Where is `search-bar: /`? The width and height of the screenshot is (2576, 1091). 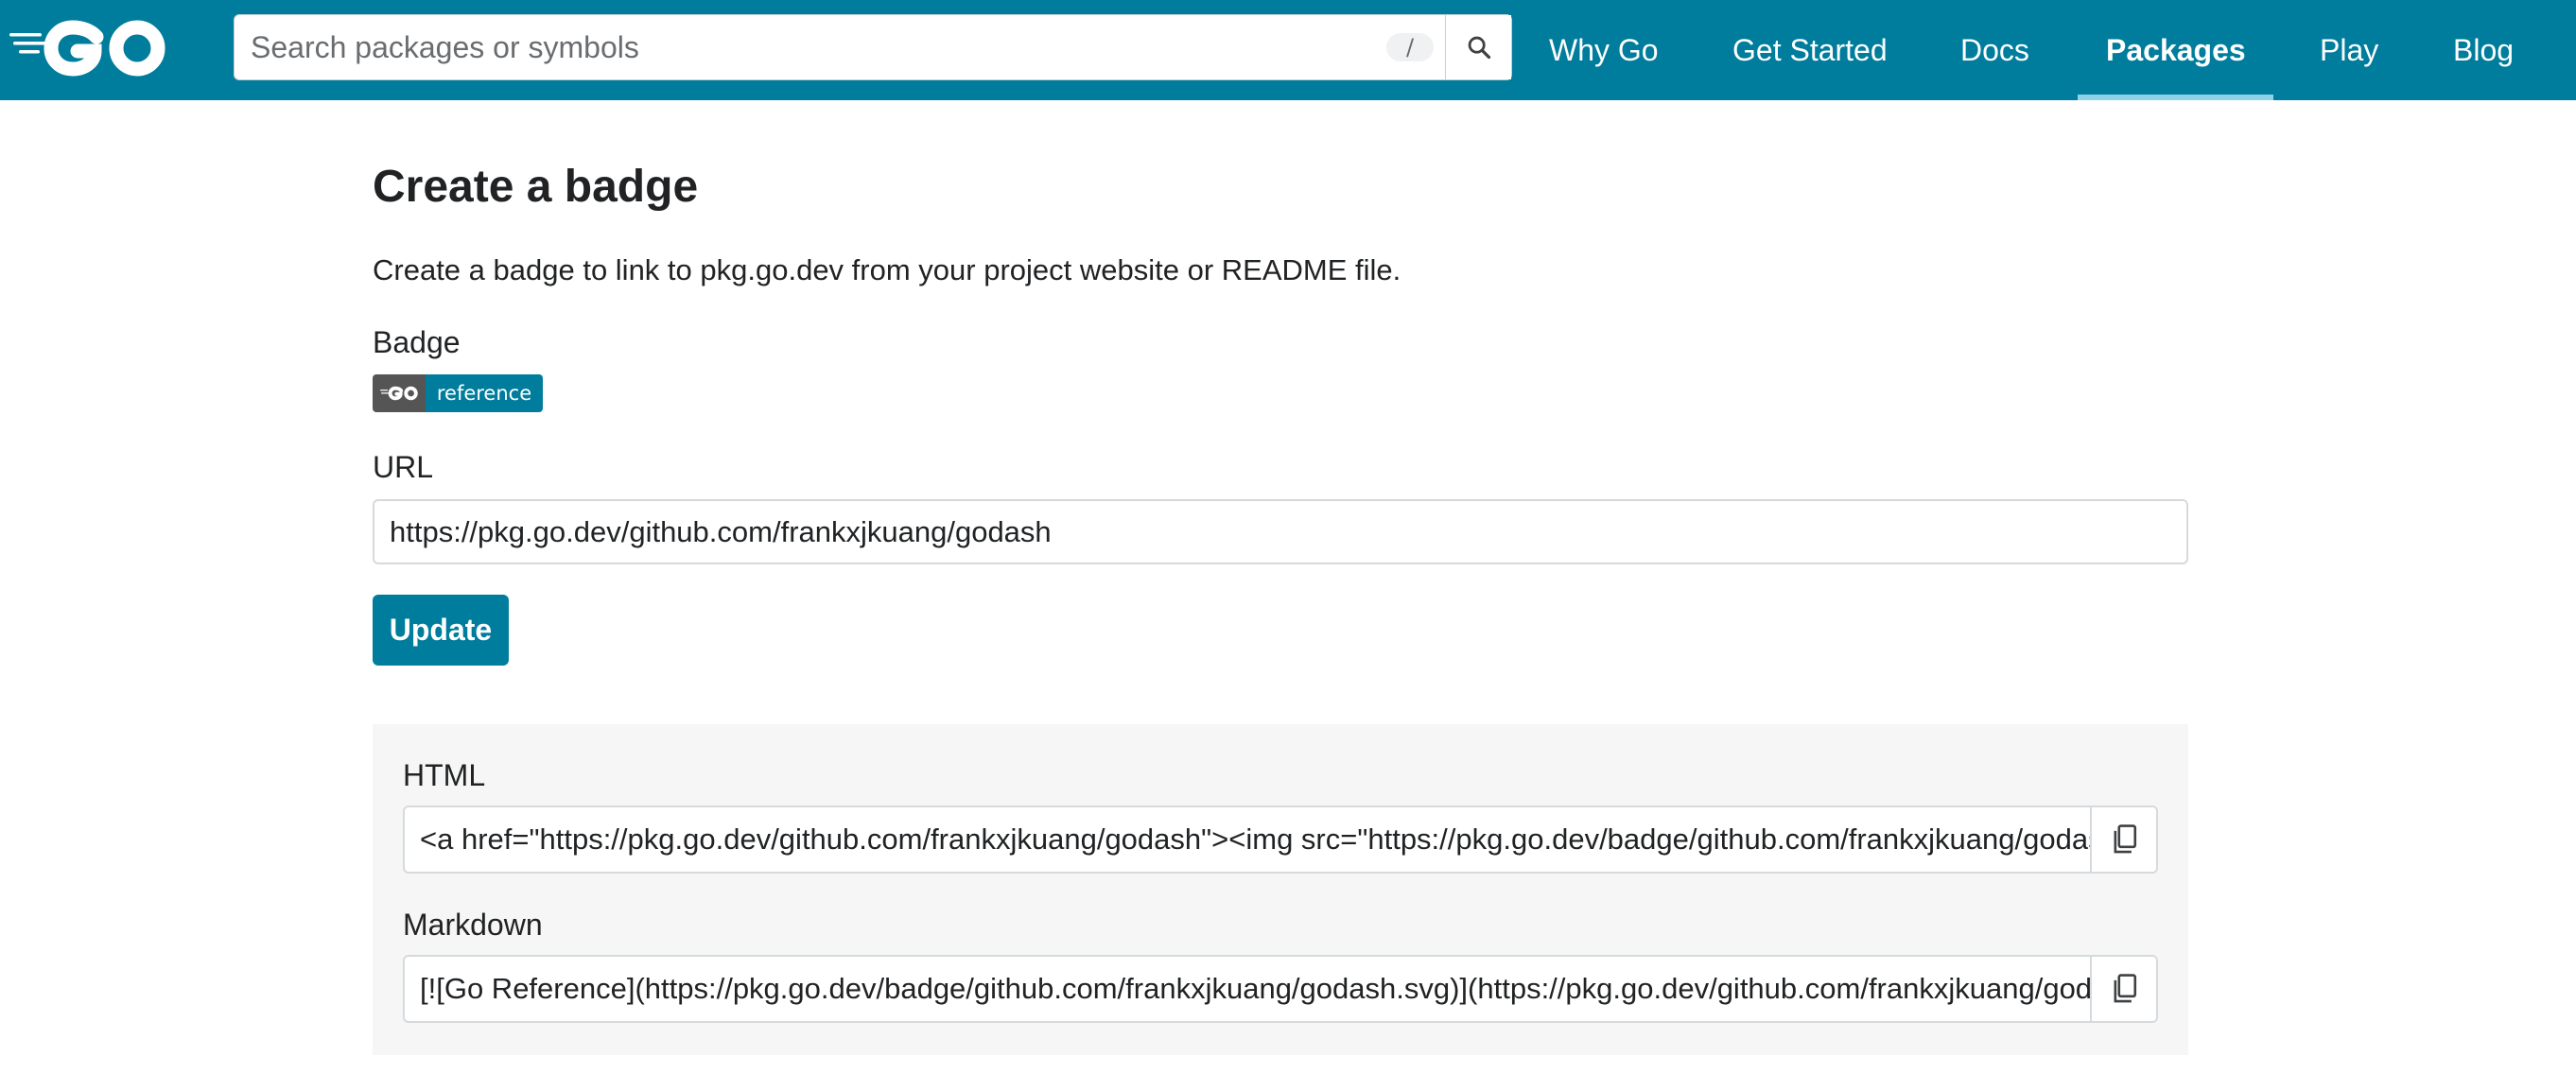 search-bar: / is located at coordinates (873, 47).